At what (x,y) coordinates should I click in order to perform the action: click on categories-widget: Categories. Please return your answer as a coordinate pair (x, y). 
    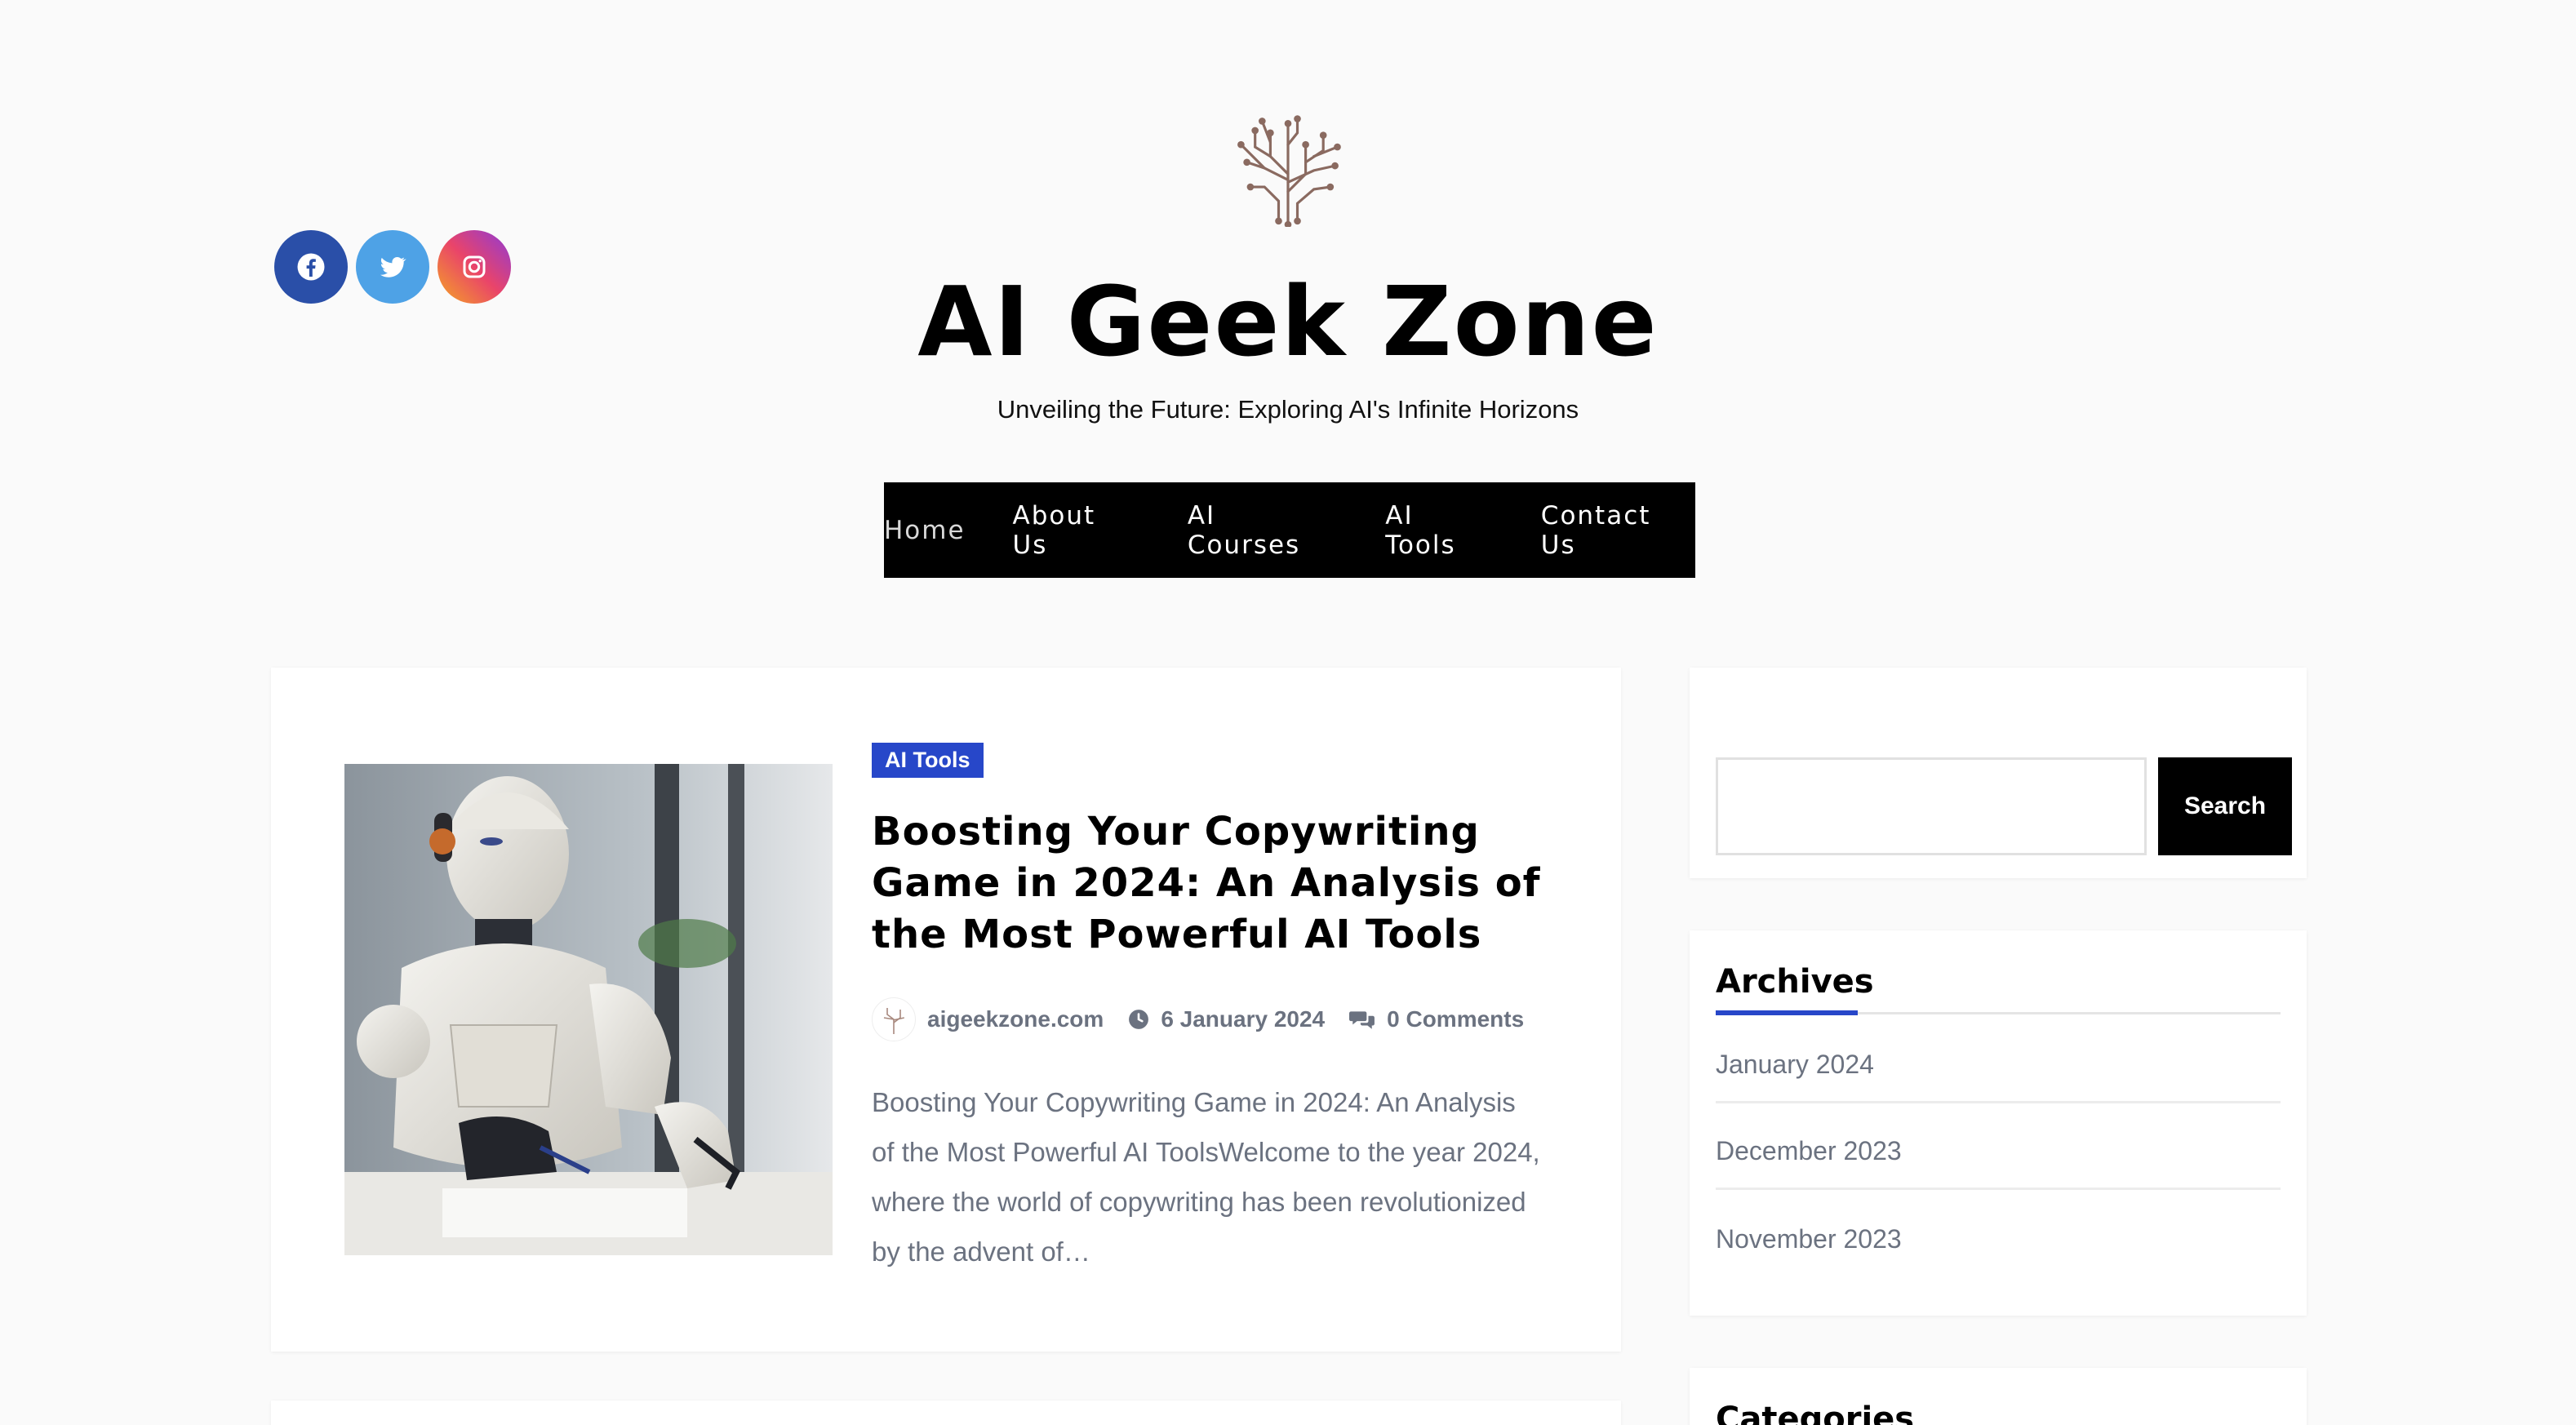
    Looking at the image, I should click on (1998, 1396).